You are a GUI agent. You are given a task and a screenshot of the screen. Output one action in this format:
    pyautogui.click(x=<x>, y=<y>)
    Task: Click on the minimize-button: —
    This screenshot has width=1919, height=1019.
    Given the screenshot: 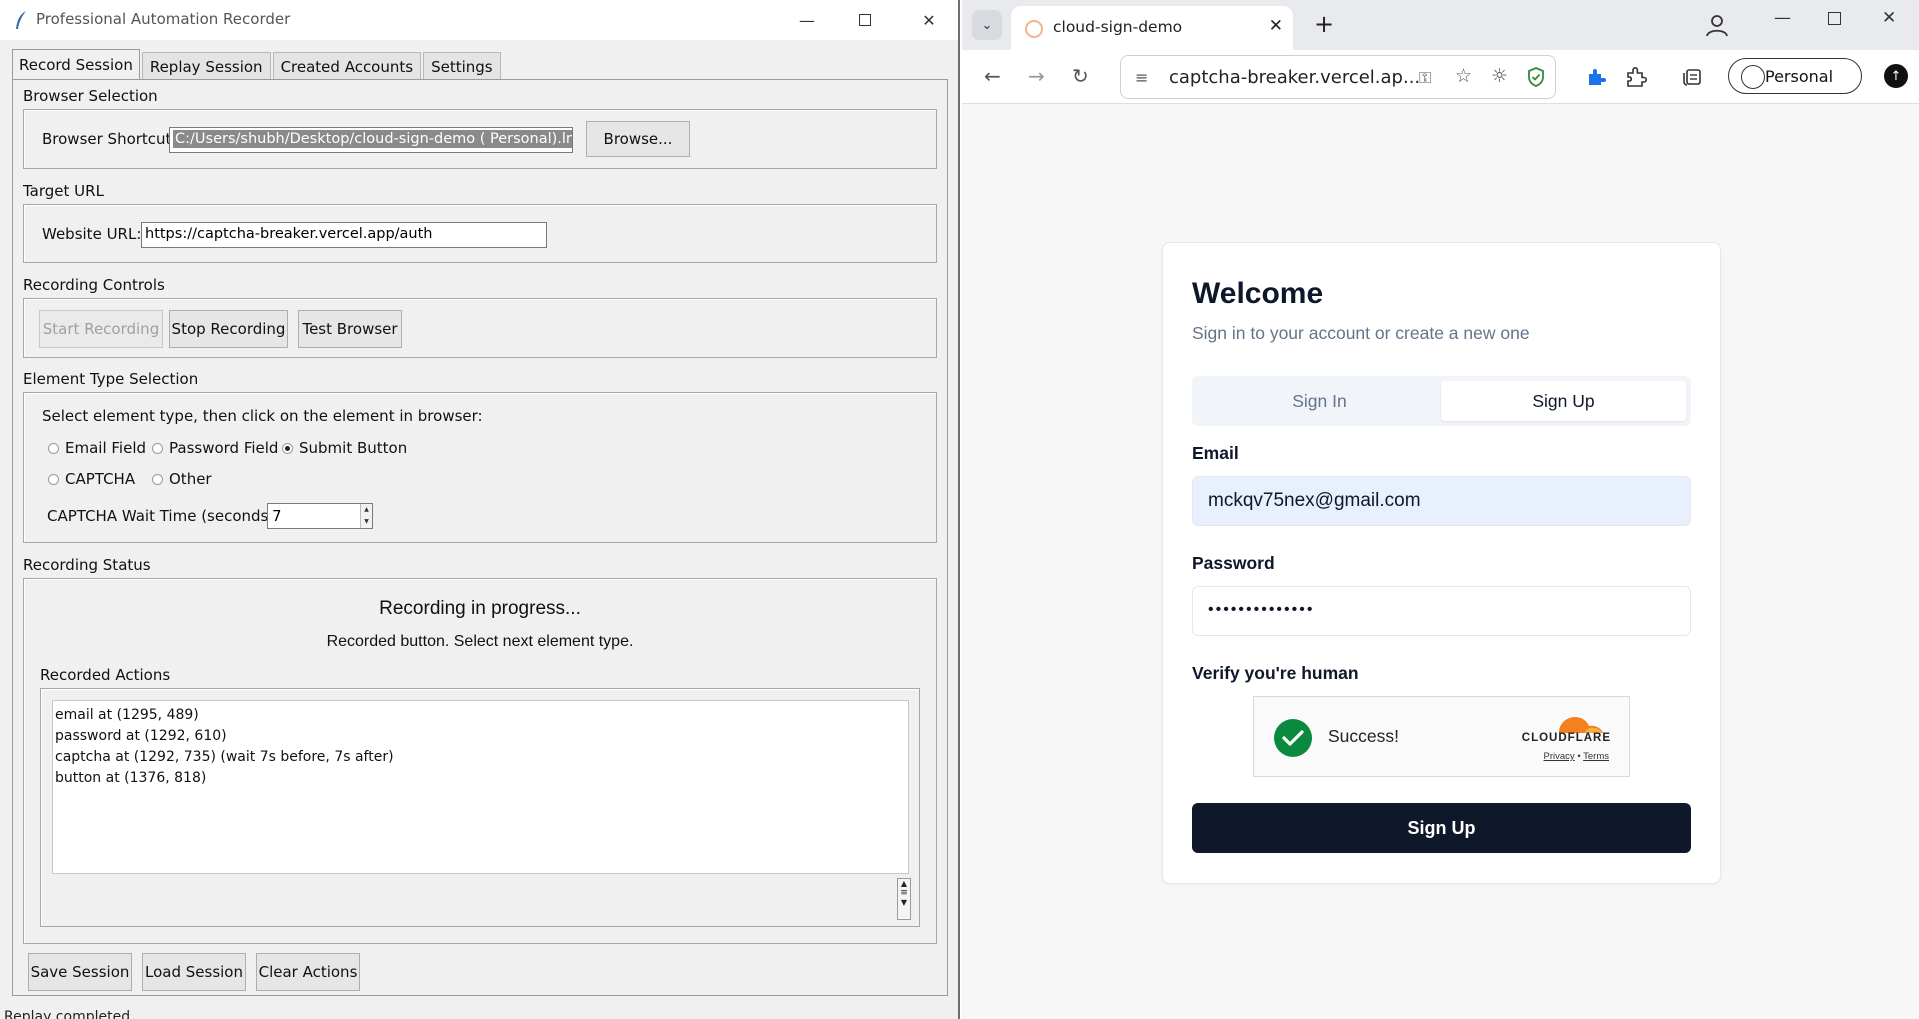 What is the action you would take?
    pyautogui.click(x=807, y=20)
    